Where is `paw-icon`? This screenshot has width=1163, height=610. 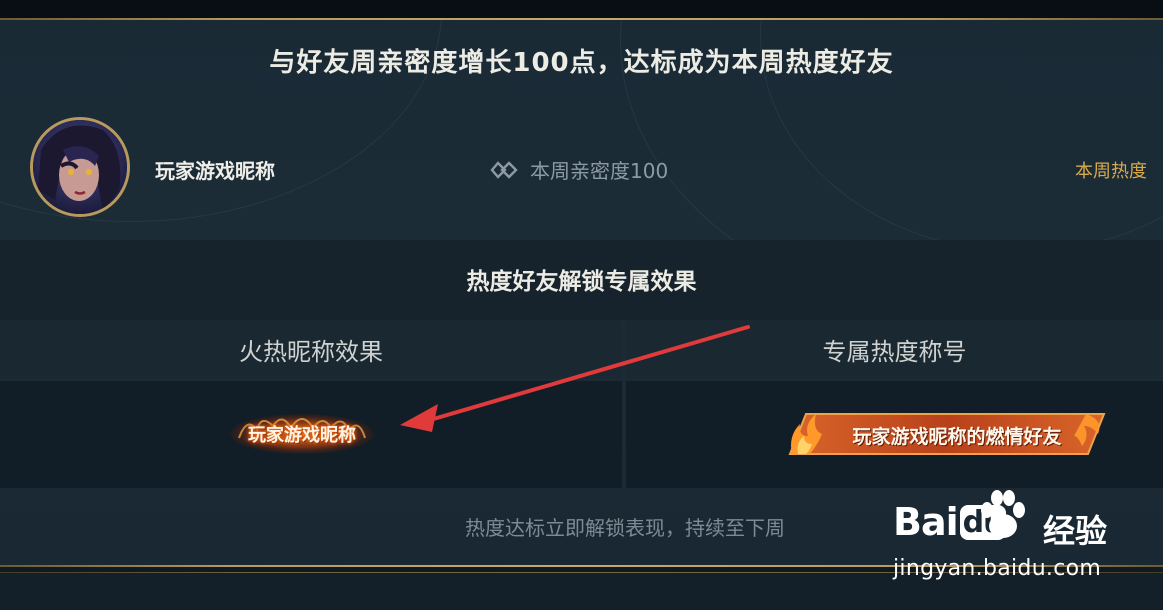
paw-icon is located at coordinates (1003, 514).